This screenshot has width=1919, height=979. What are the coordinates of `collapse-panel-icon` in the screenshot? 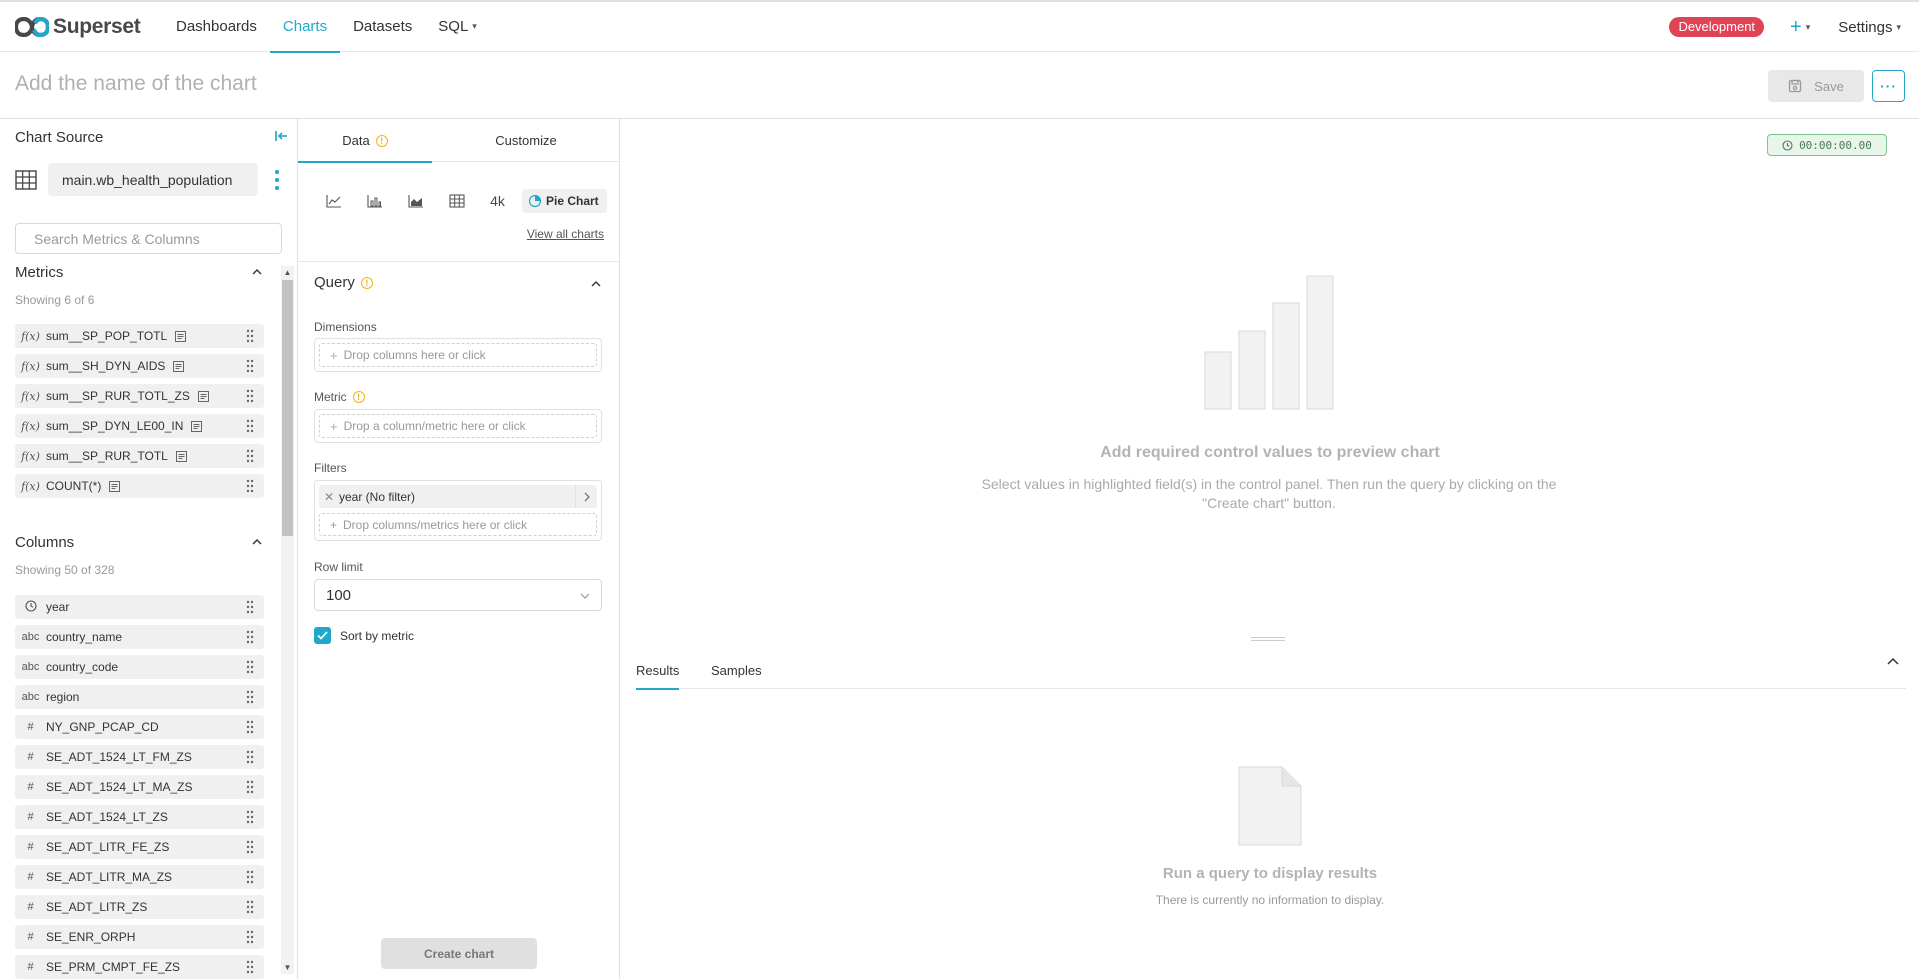 It's located at (281, 137).